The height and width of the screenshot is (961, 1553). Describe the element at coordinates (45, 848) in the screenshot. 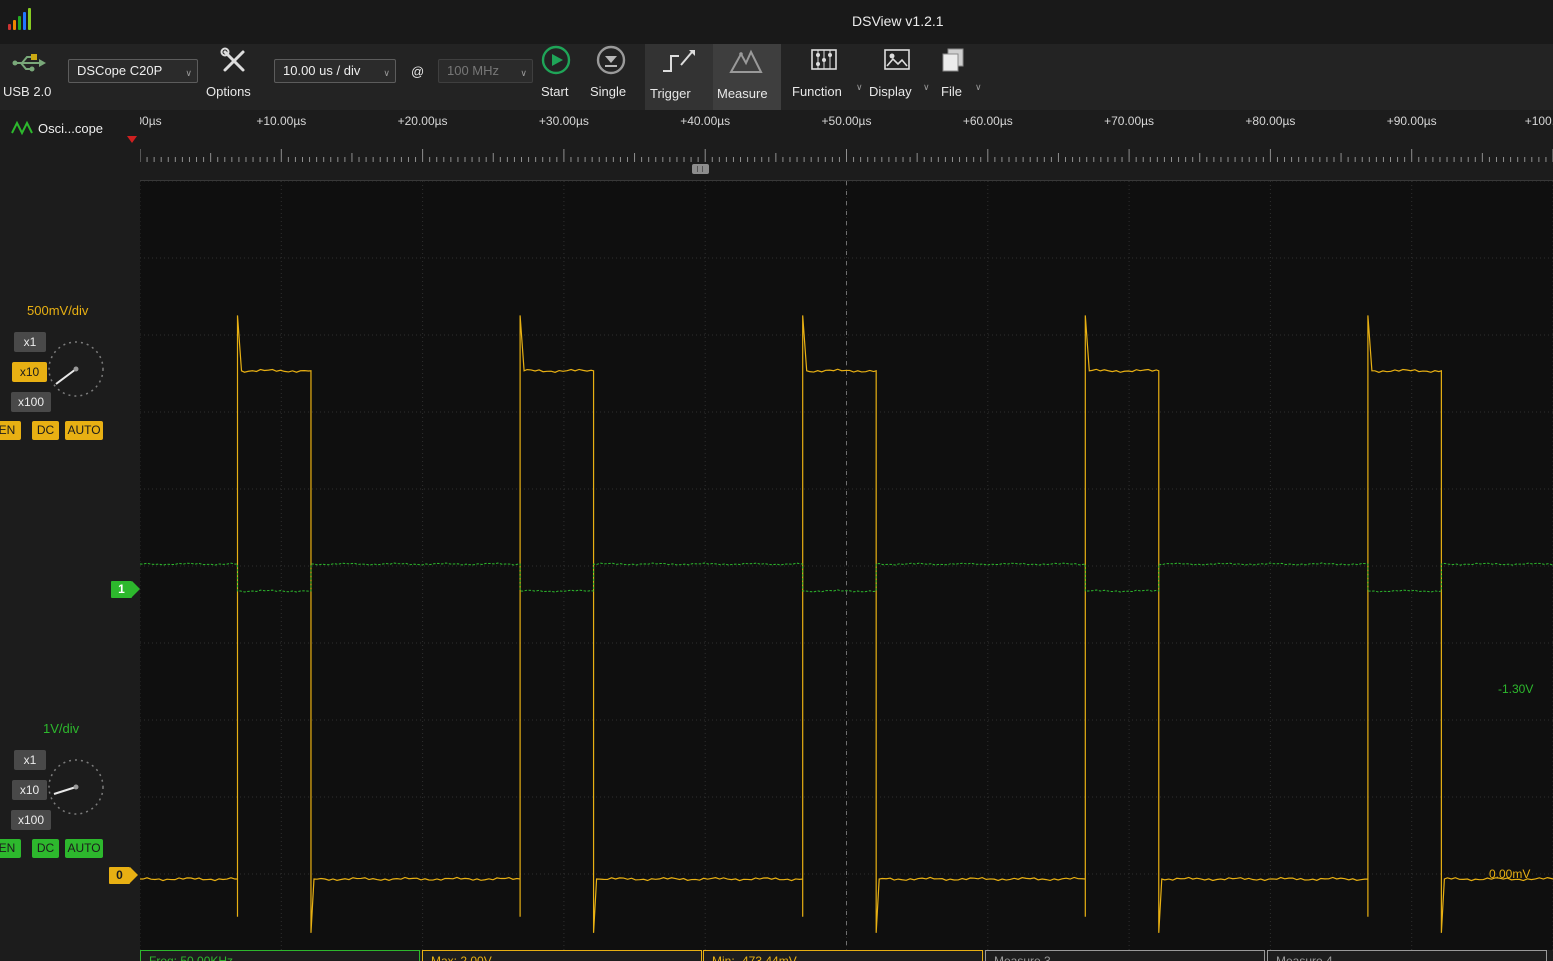

I see `ch1-coupling-button: DC` at that location.